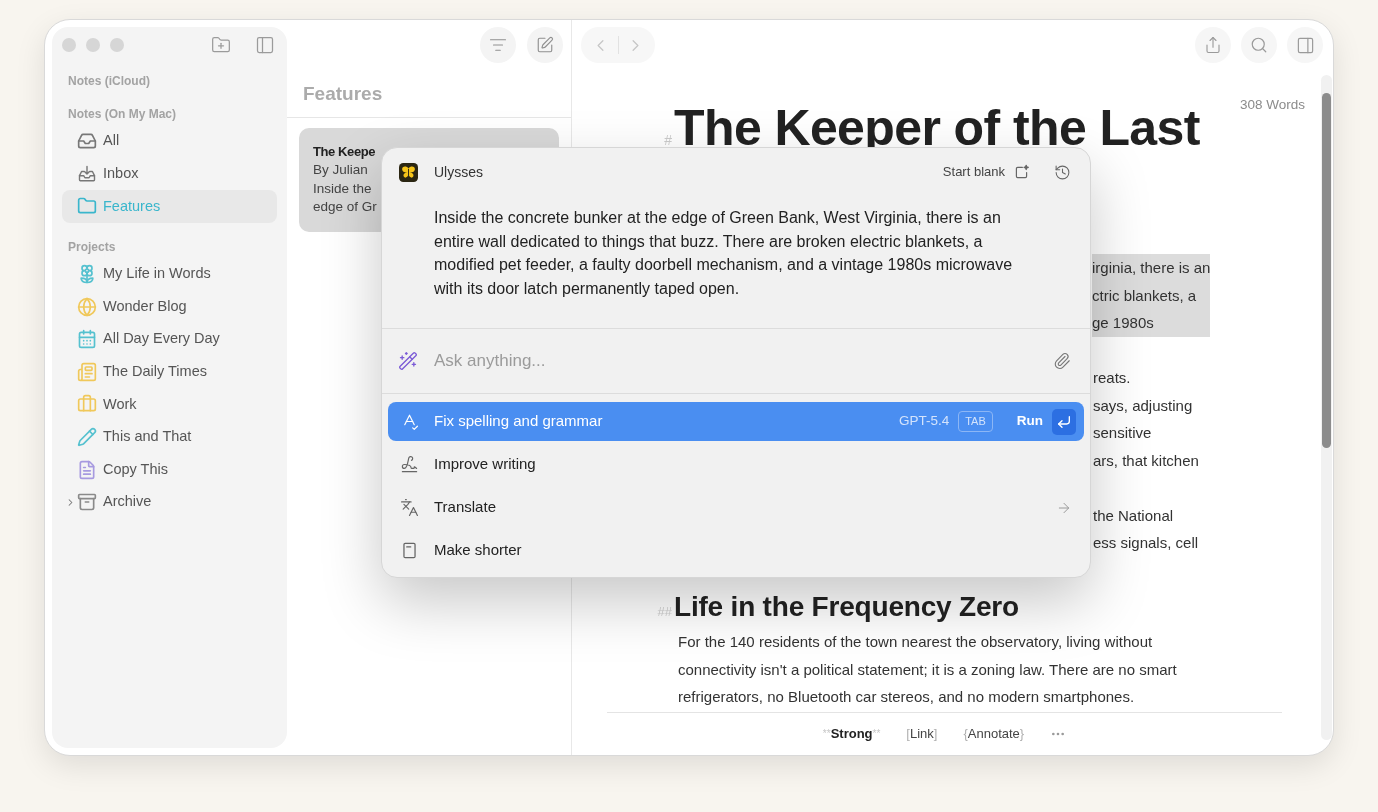 The width and height of the screenshot is (1378, 812). Describe the element at coordinates (122, 114) in the screenshot. I see `section-label: Notes (On My Mac)` at that location.